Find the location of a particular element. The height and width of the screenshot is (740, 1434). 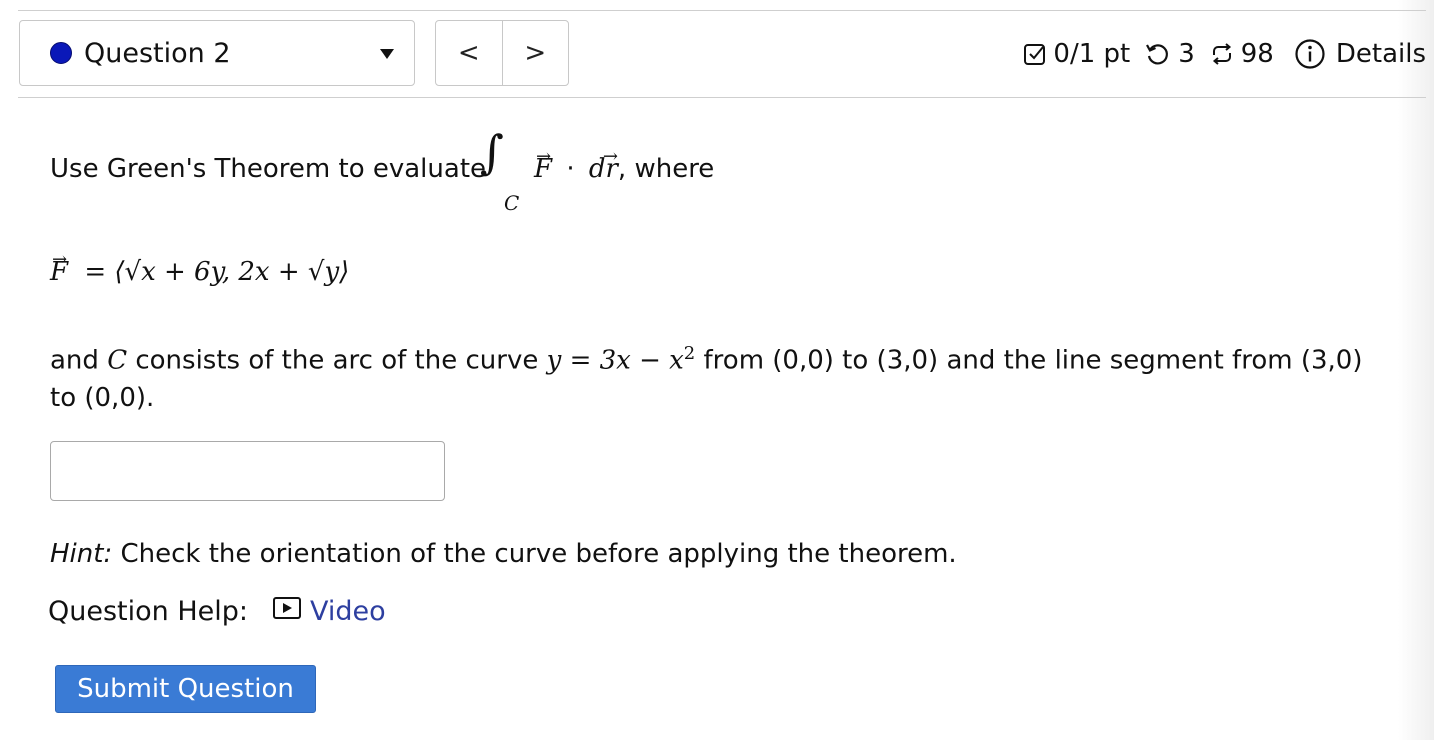

score-text: 0/1 pt is located at coordinates (1092, 54).